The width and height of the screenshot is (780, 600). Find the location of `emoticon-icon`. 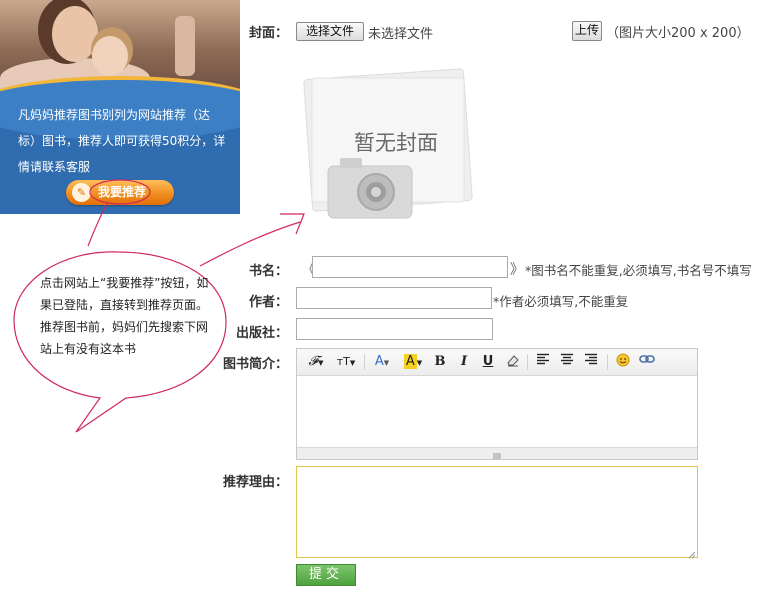

emoticon-icon is located at coordinates (623, 362).